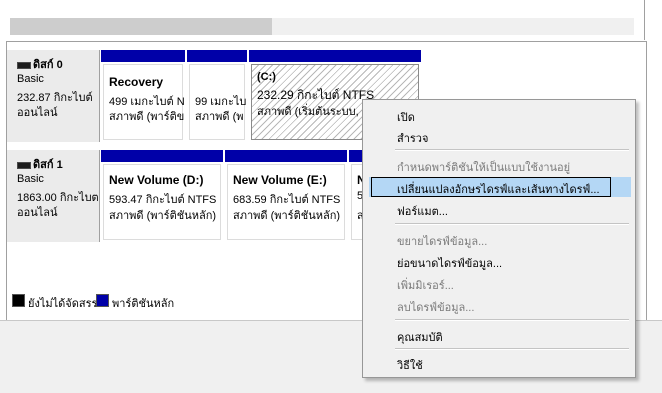  What do you see at coordinates (141, 26) in the screenshot?
I see `scrollbar-thumb` at bounding box center [141, 26].